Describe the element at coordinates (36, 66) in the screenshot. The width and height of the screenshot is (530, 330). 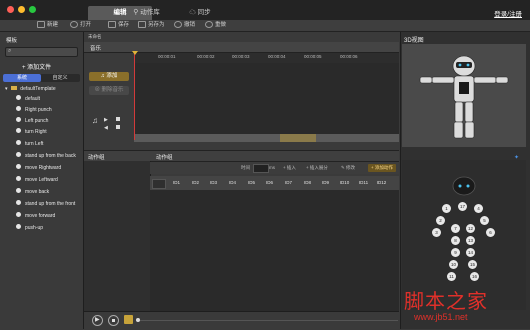
I see `add-file-button: + 添加文件` at that location.